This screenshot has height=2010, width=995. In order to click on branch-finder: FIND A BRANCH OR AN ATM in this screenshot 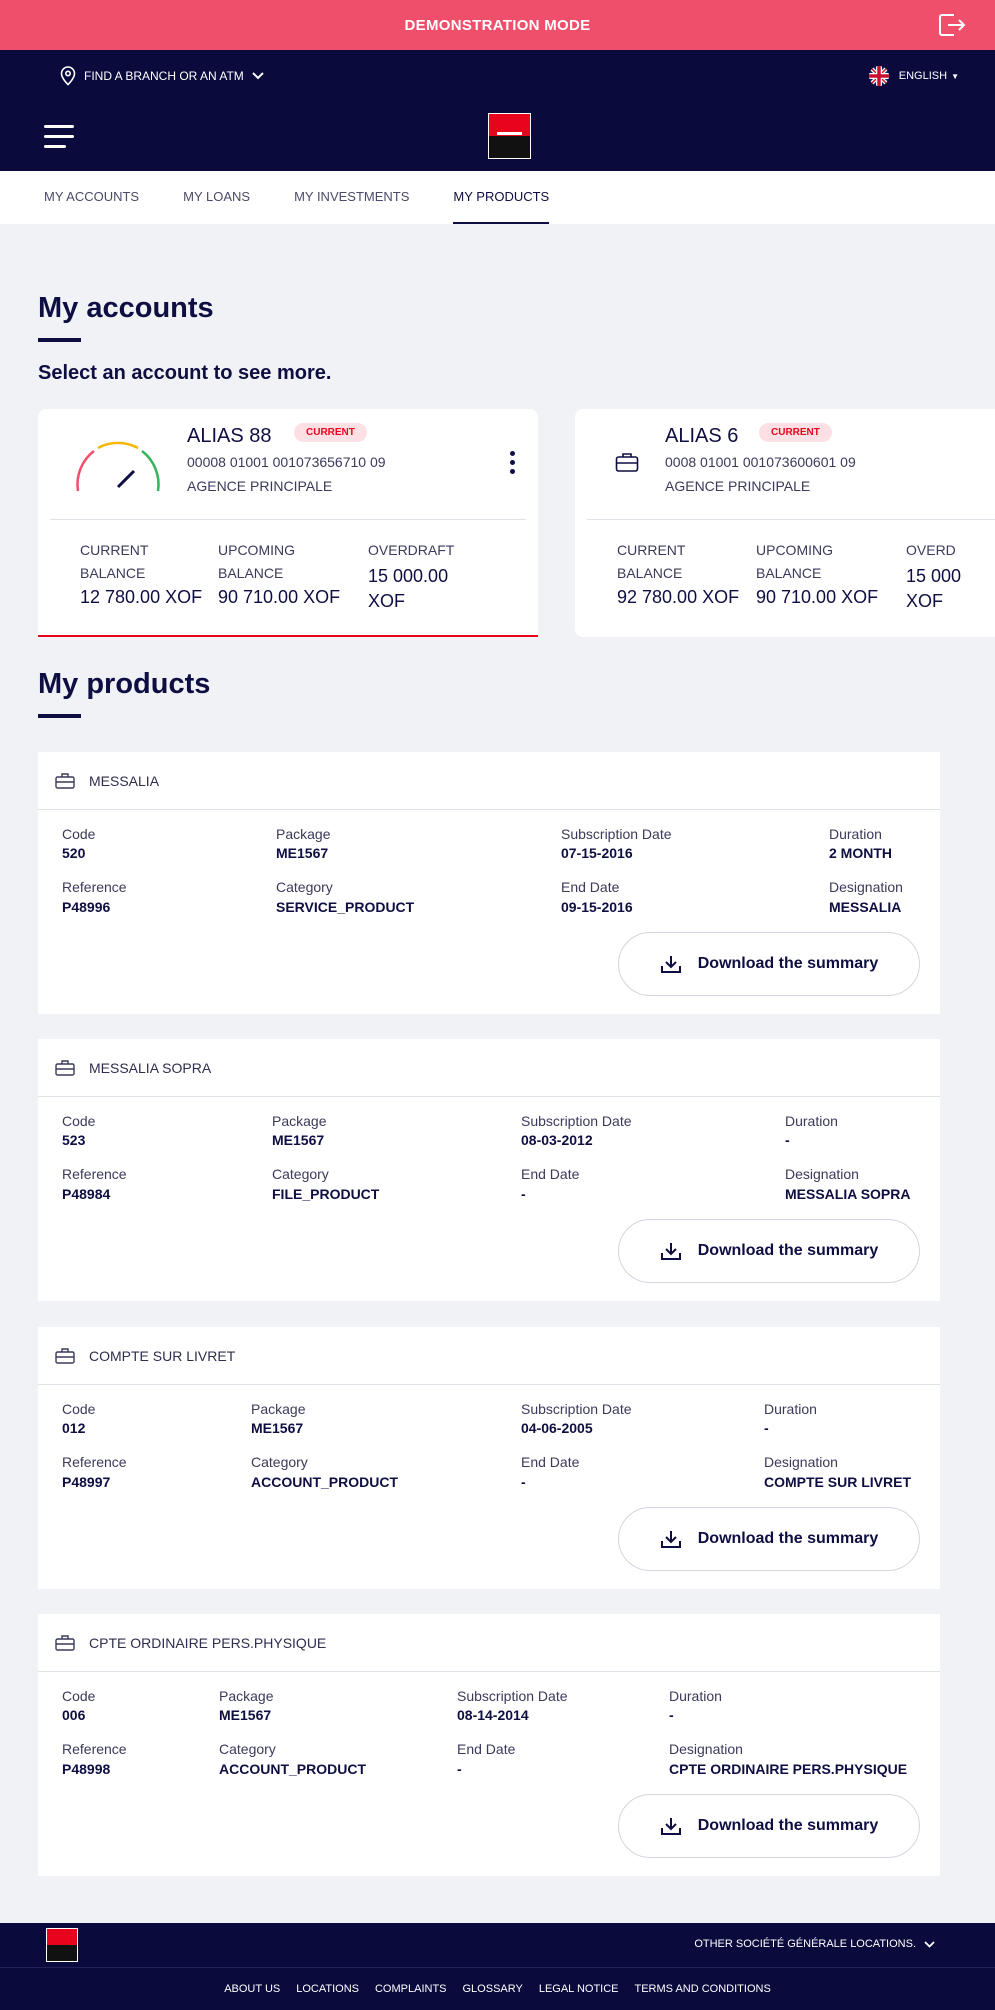, I will do `click(162, 76)`.